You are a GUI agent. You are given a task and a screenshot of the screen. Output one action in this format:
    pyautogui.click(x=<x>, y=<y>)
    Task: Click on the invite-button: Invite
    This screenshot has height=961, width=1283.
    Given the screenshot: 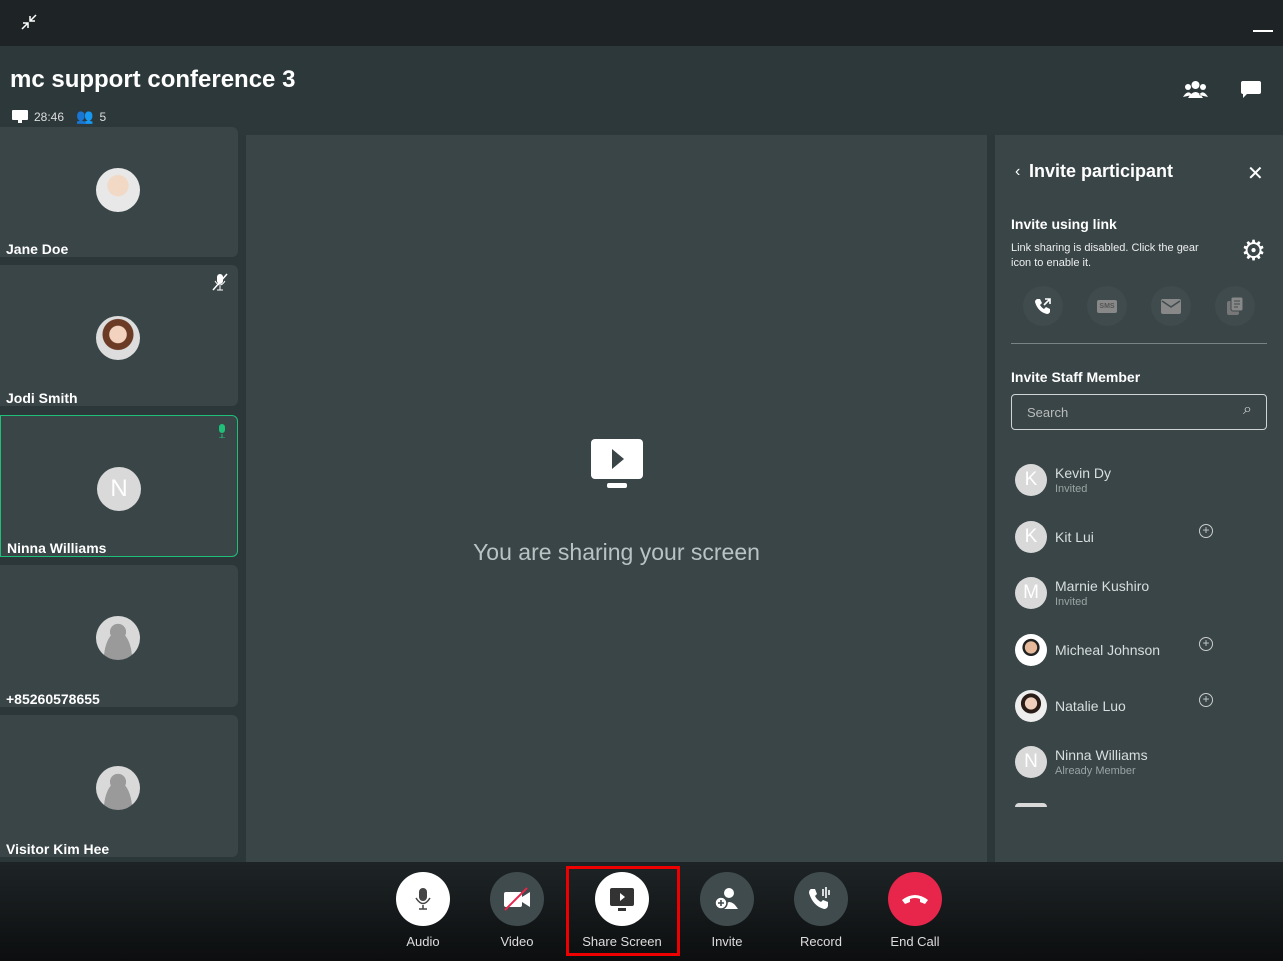 What is the action you would take?
    pyautogui.click(x=727, y=910)
    